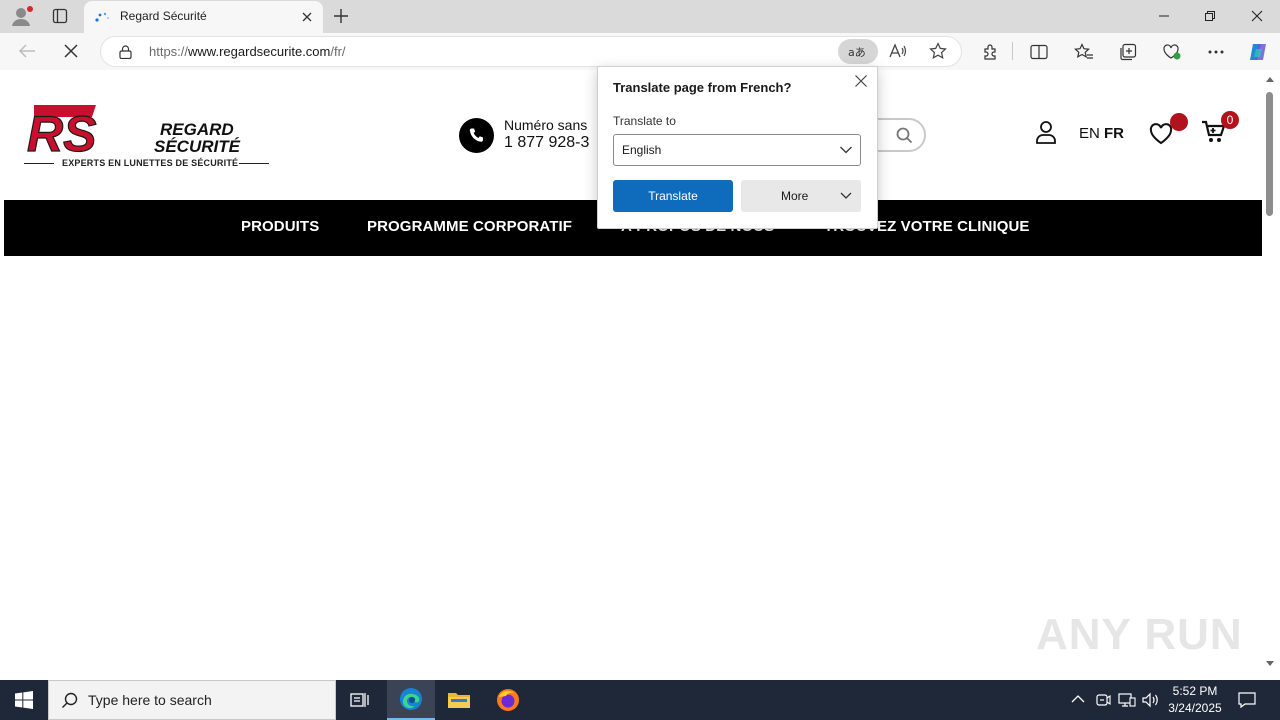  What do you see at coordinates (1103, 700) in the screenshot?
I see `meet-now-icon` at bounding box center [1103, 700].